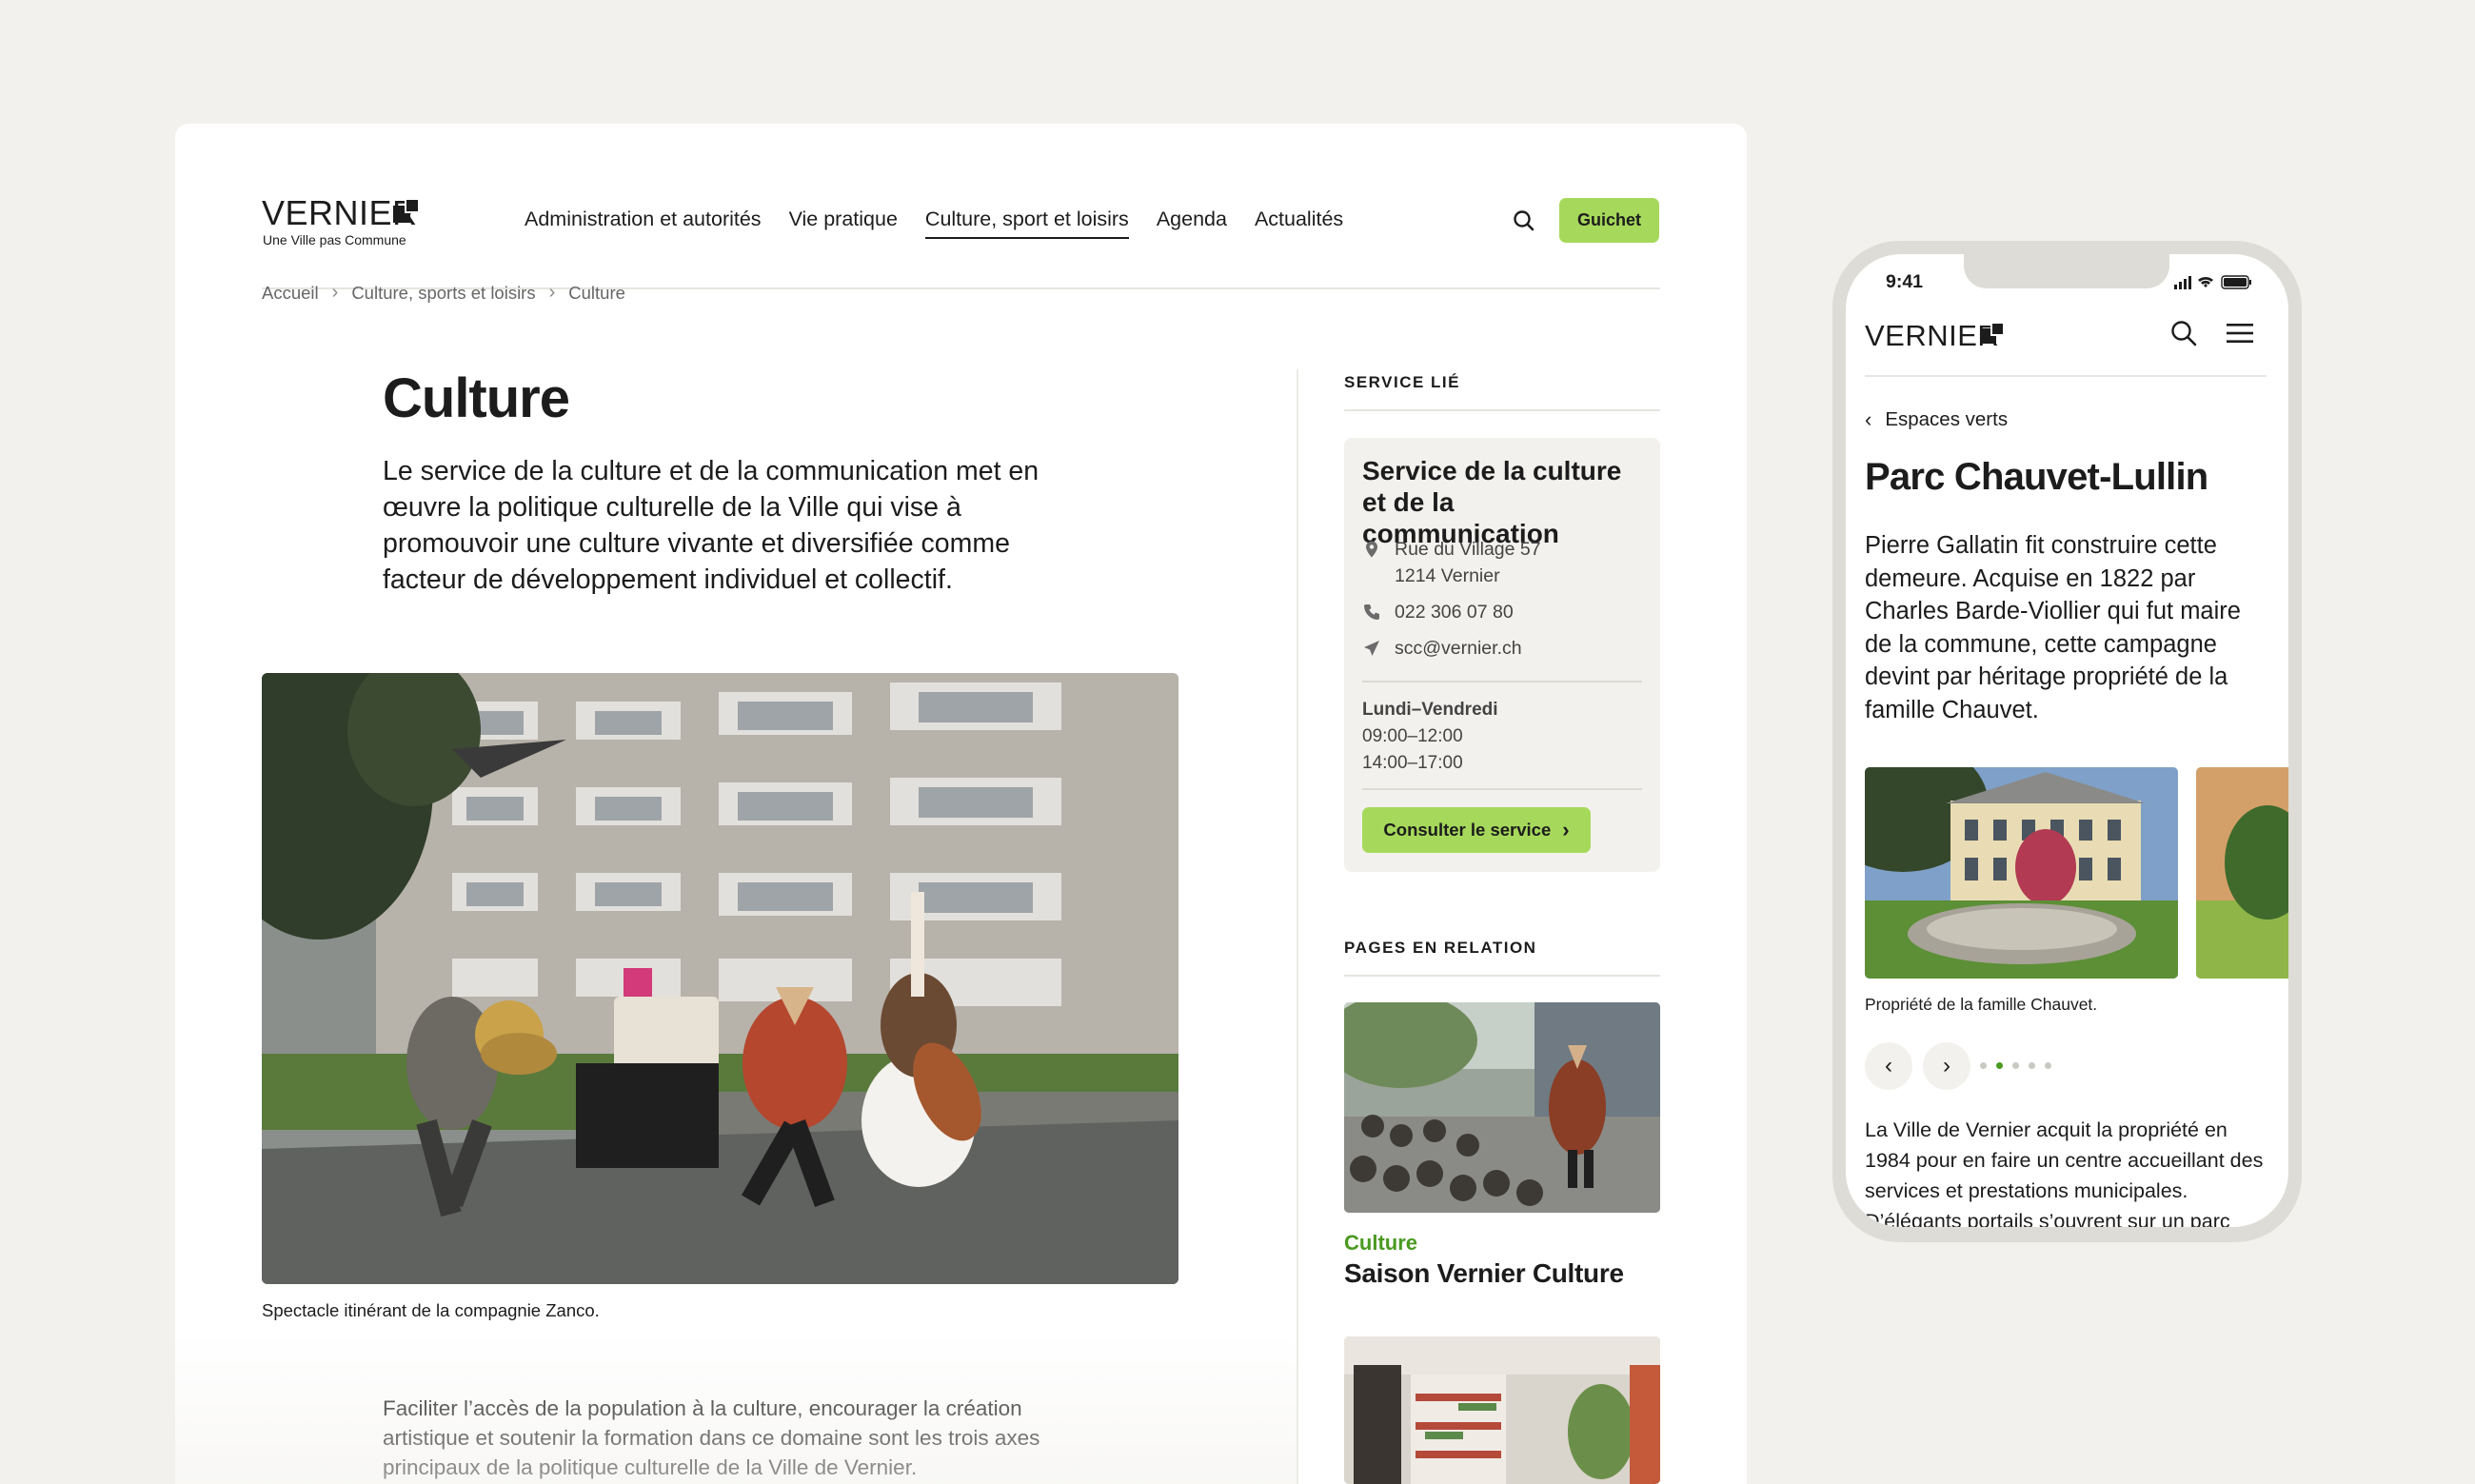  I want to click on back-link: ‹ Espaces verts, so click(1936, 419).